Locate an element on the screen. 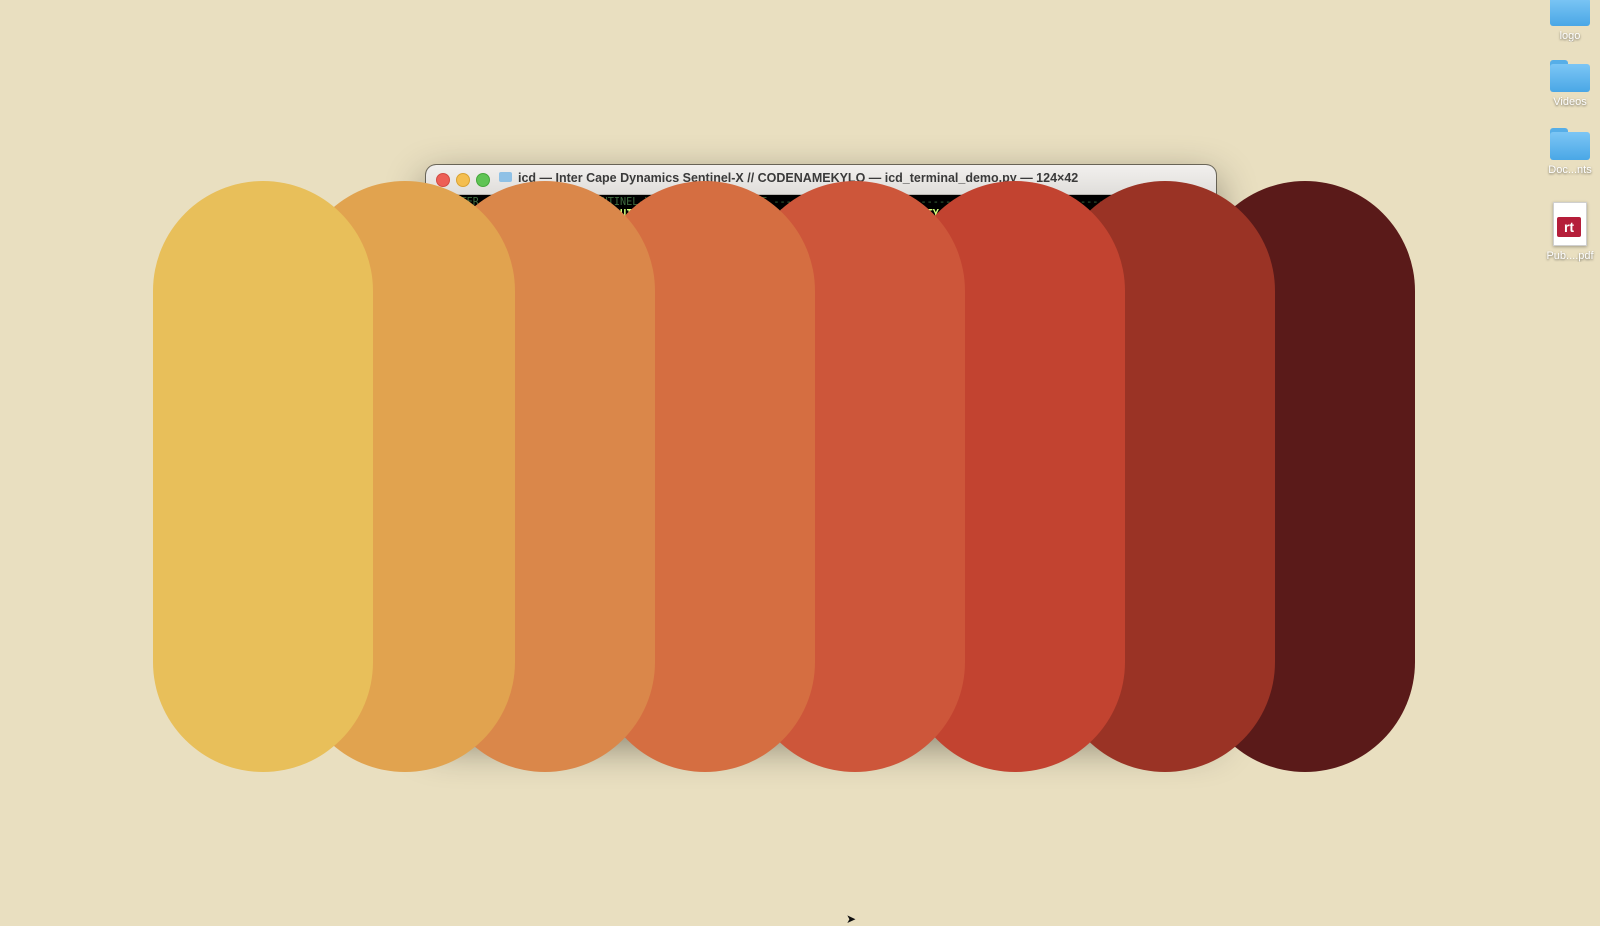 Image resolution: width=1600 pixels, height=926 pixels. zoom-button is located at coordinates (483, 180).